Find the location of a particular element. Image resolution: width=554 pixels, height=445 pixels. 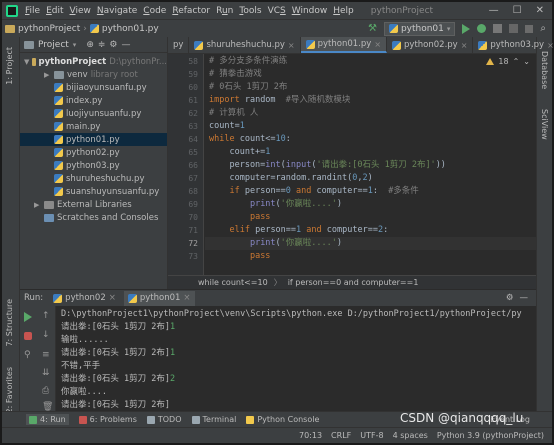

tab-overflow: py is located at coordinates (179, 45).